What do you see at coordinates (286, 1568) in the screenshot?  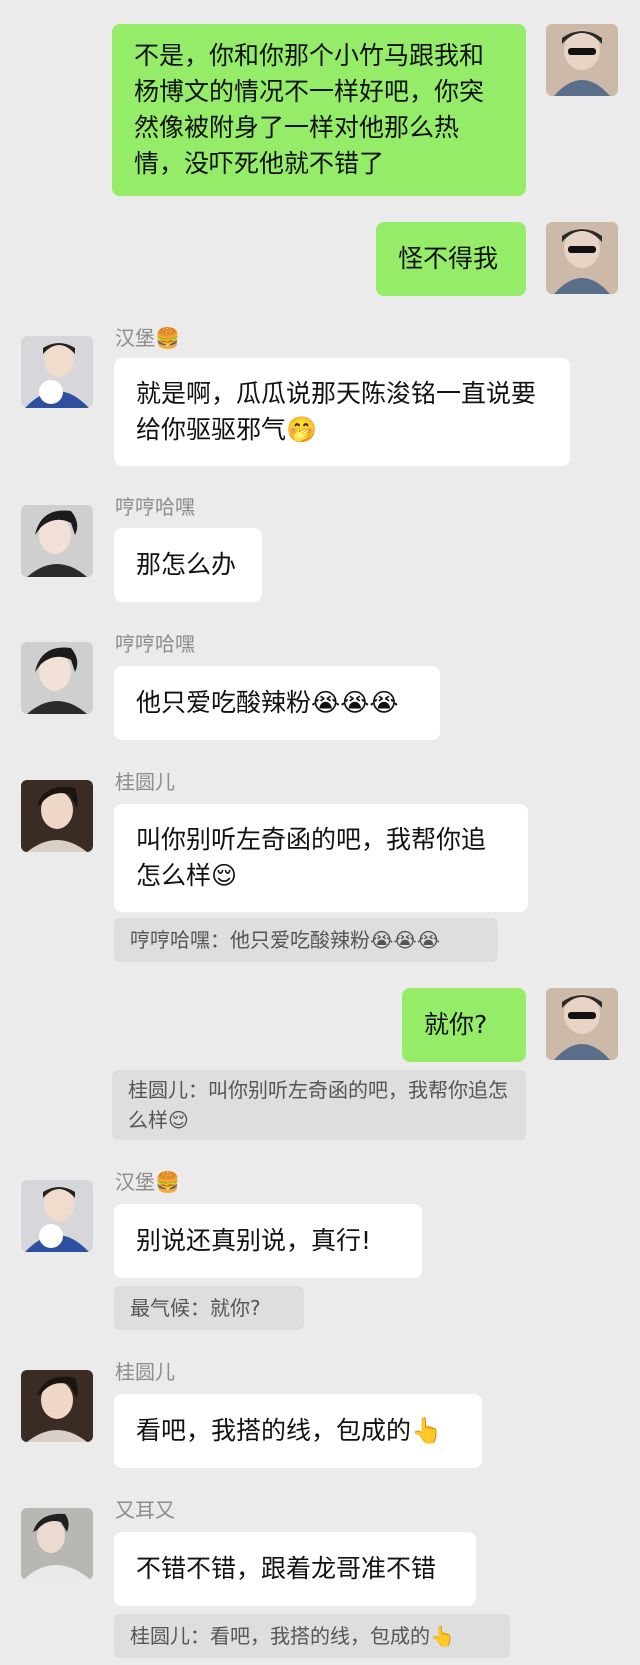 I see `message-text: 不错不错，跟着龙哥准不错` at bounding box center [286, 1568].